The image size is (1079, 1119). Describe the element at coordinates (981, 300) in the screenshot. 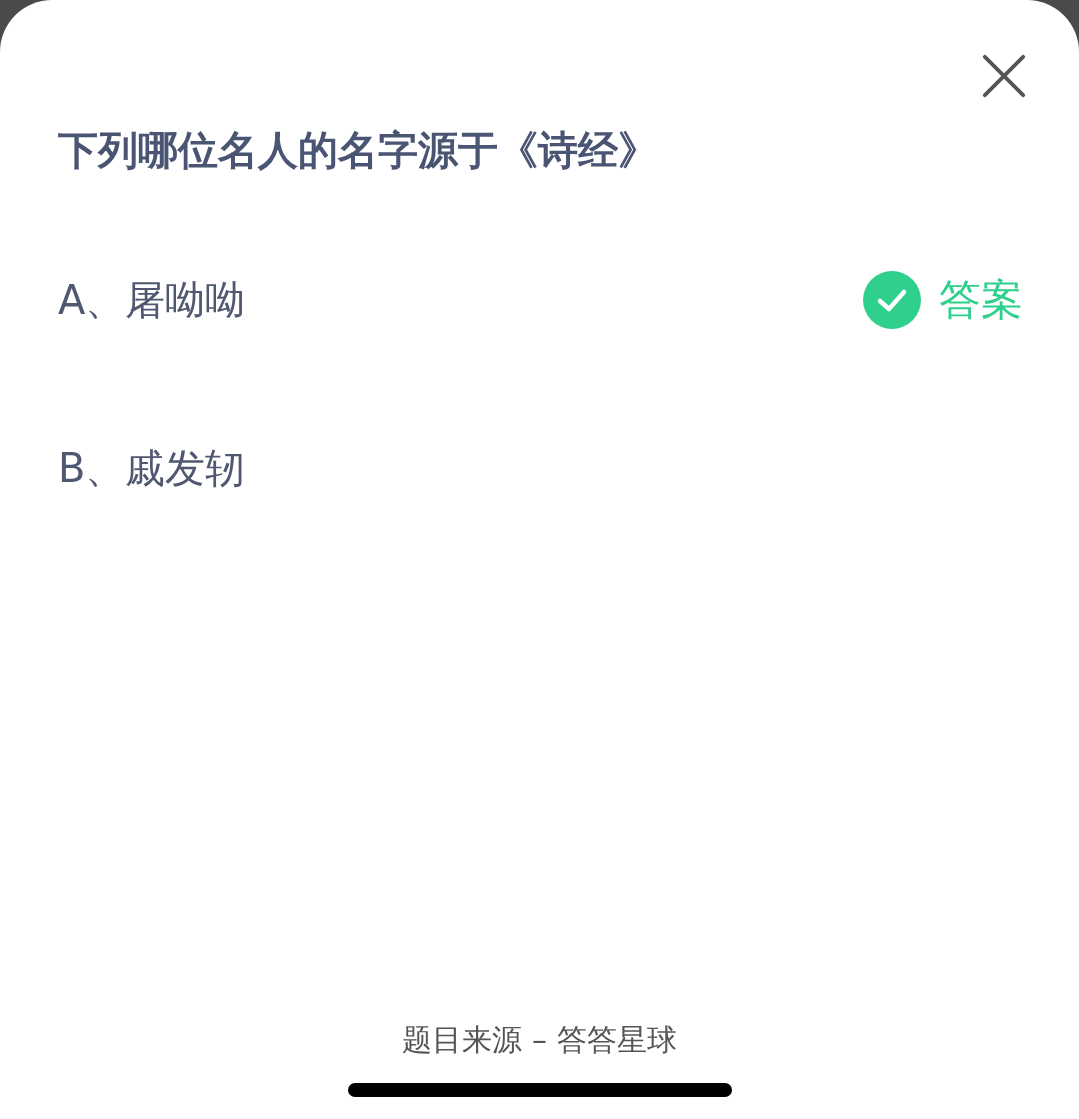

I see `answer-label: 答案` at that location.